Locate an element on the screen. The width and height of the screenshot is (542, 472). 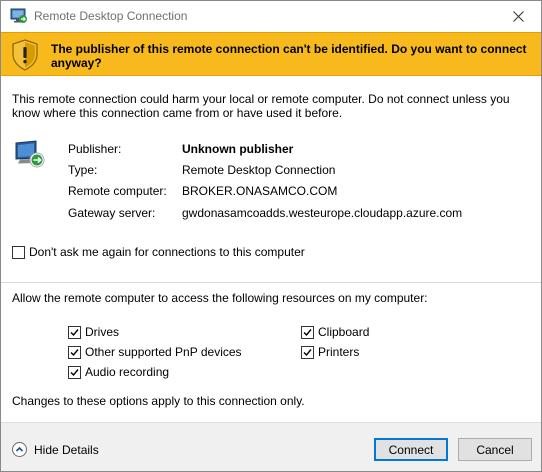
hide-details-button: Hide Details is located at coordinates (55, 449).